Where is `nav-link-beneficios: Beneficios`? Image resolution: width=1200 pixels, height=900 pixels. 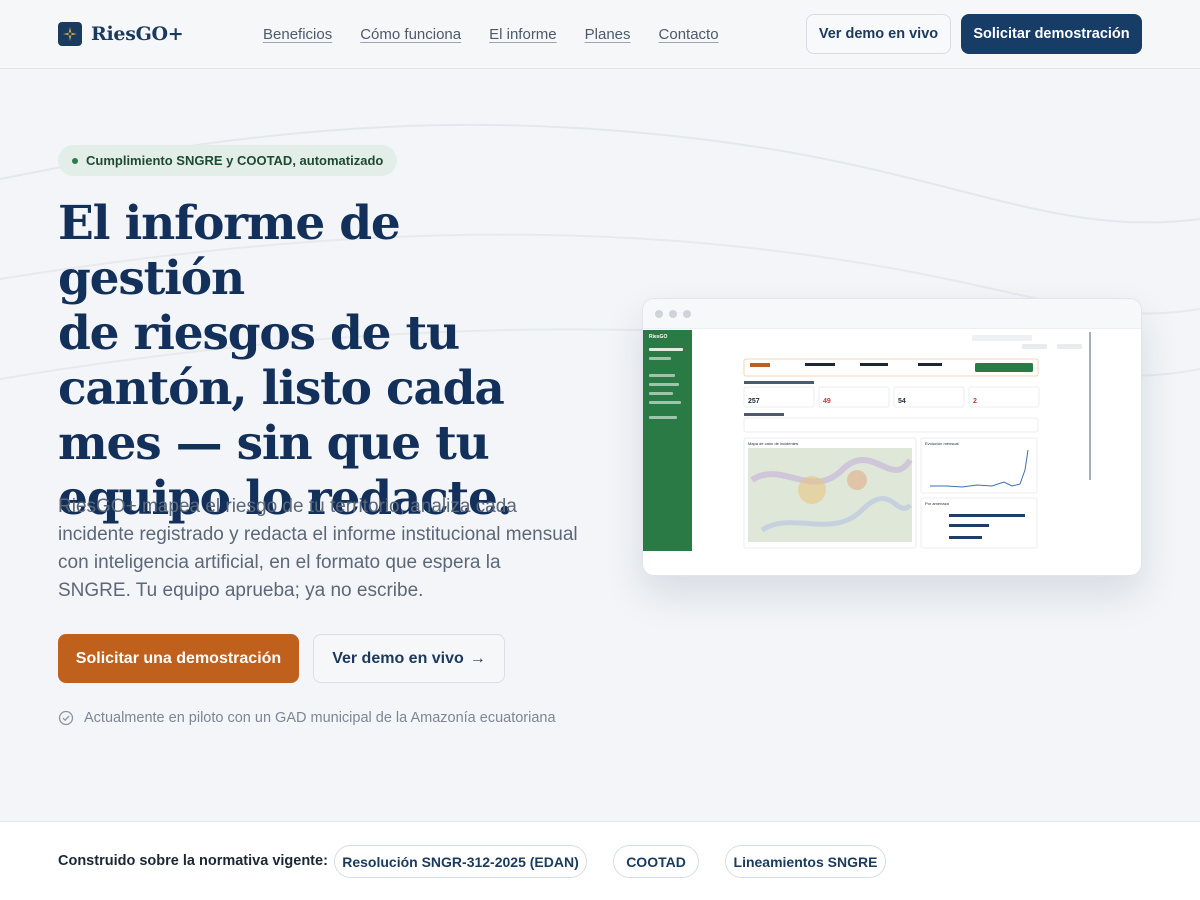 nav-link-beneficios: Beneficios is located at coordinates (297, 34).